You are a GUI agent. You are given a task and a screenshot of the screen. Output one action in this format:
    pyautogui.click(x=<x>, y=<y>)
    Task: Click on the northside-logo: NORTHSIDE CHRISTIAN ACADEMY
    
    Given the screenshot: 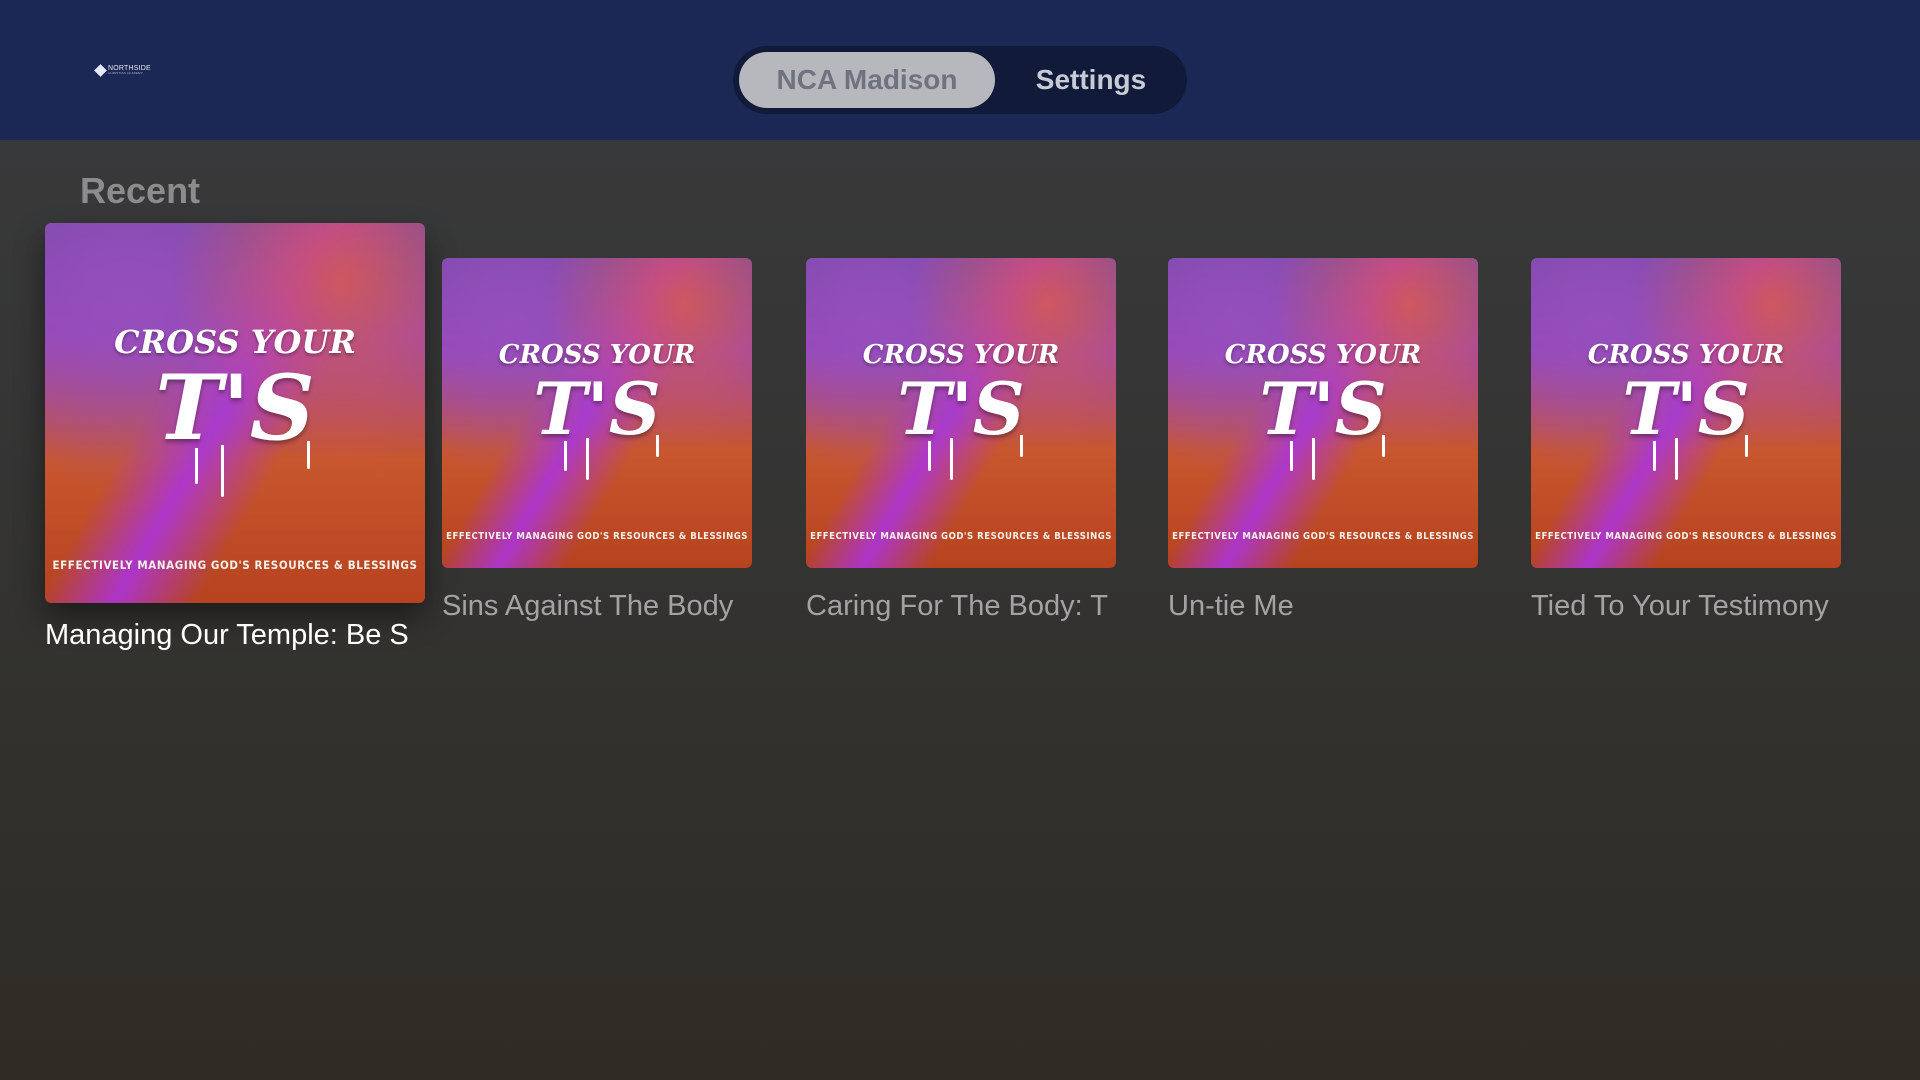 What is the action you would take?
    pyautogui.click(x=125, y=70)
    